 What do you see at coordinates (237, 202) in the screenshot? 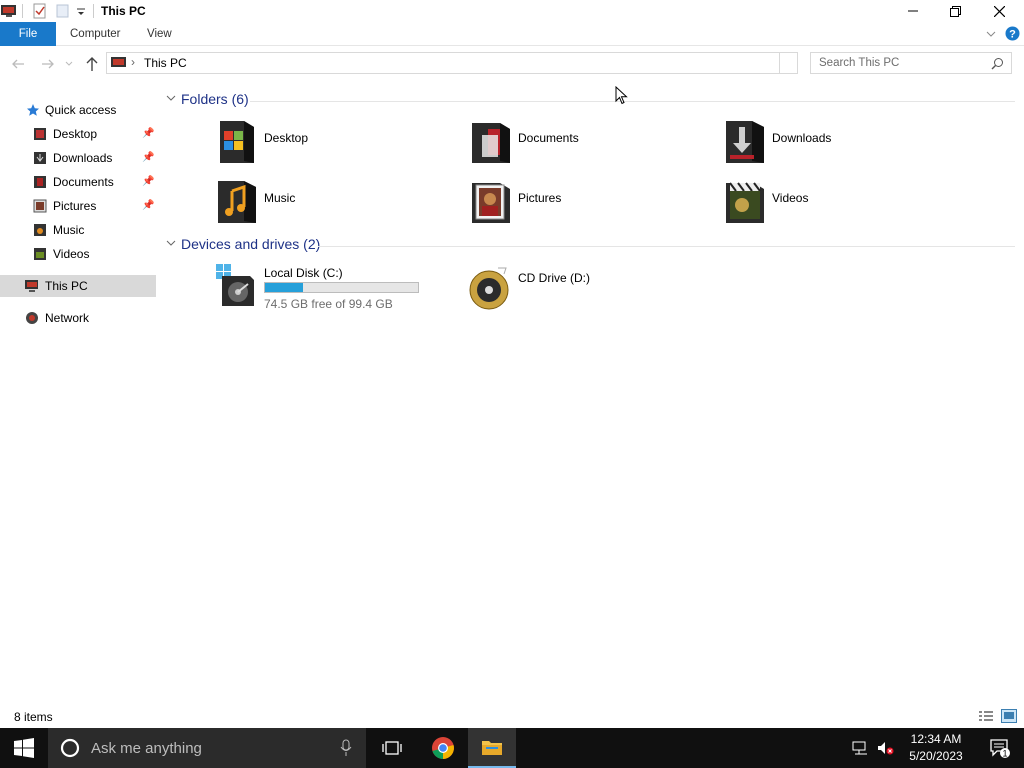
I see `music-folder-icon` at bounding box center [237, 202].